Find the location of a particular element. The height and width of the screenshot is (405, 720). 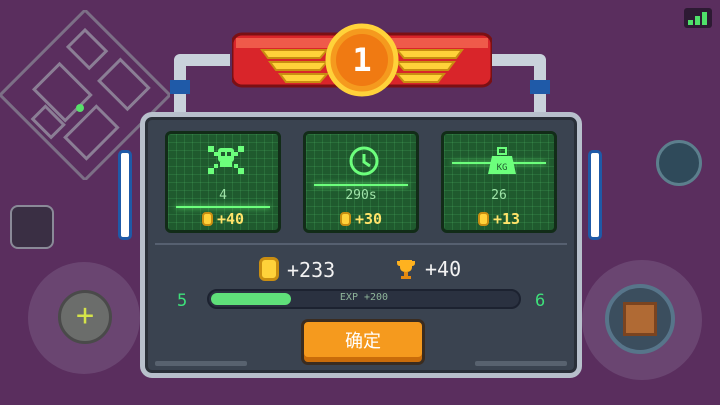

weight-icon: KG is located at coordinates (502, 160).